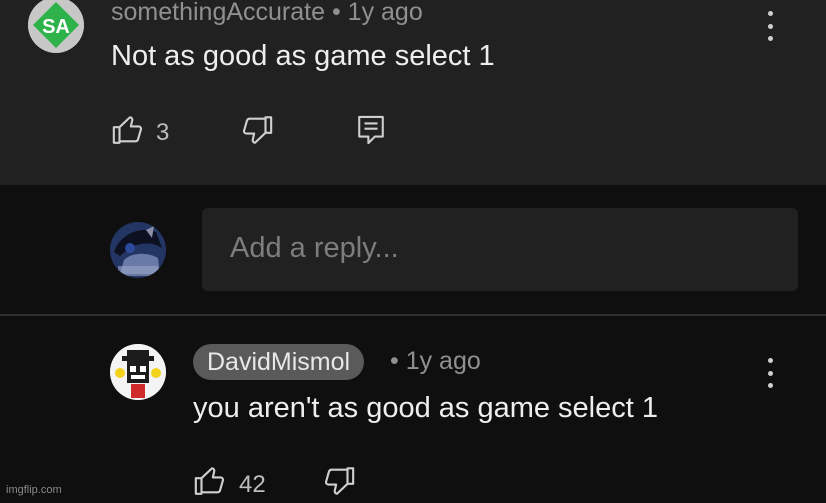 Image resolution: width=826 pixels, height=503 pixels. I want to click on reply-like-count: 42, so click(252, 484).